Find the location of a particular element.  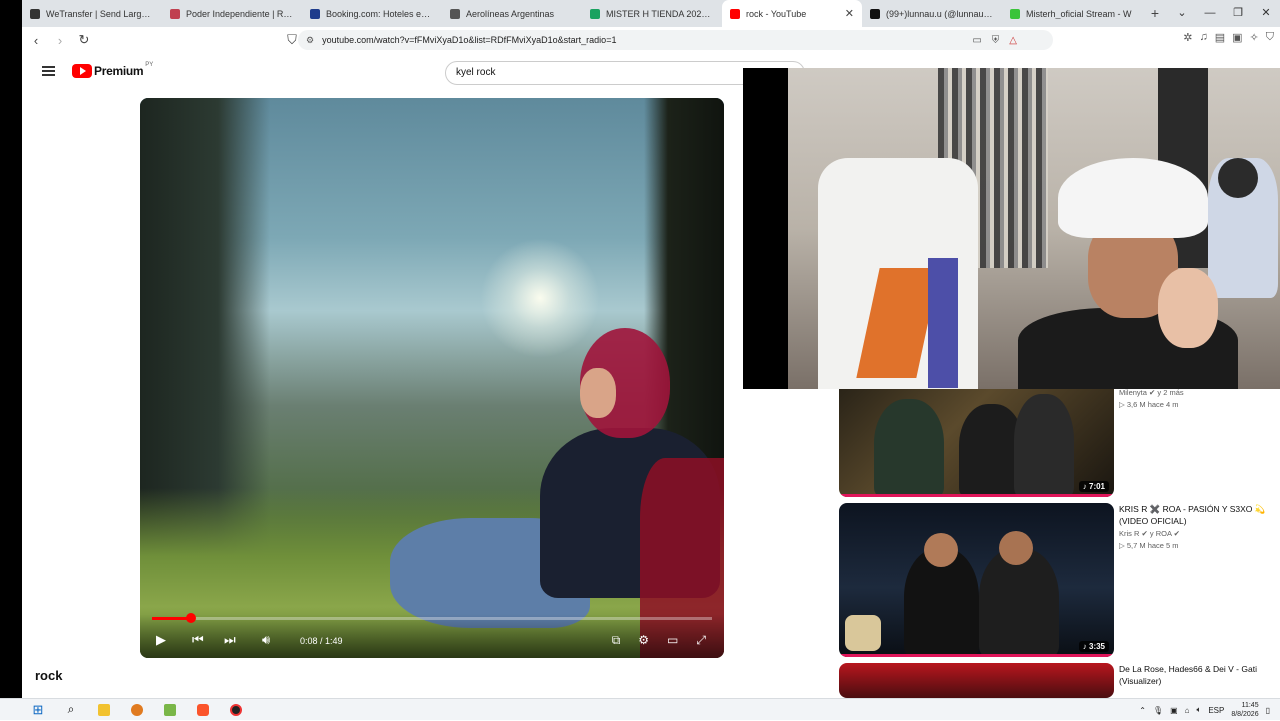

browser-tab: Booking.com: Hoteles en Bue is located at coordinates (372, 13).